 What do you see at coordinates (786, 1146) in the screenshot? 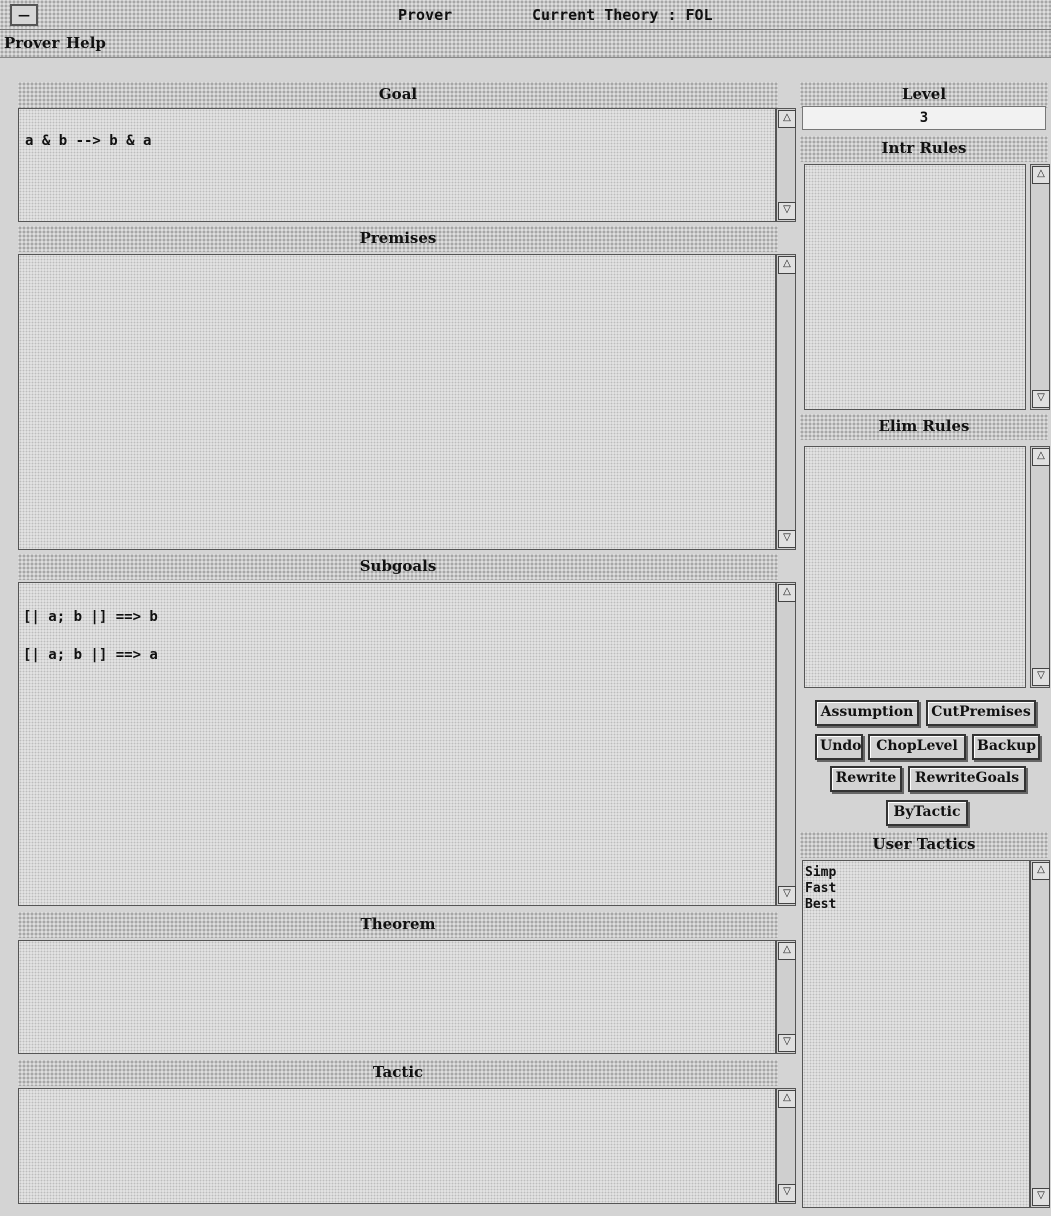
I see `tactic-scrollbar: △ ▽` at bounding box center [786, 1146].